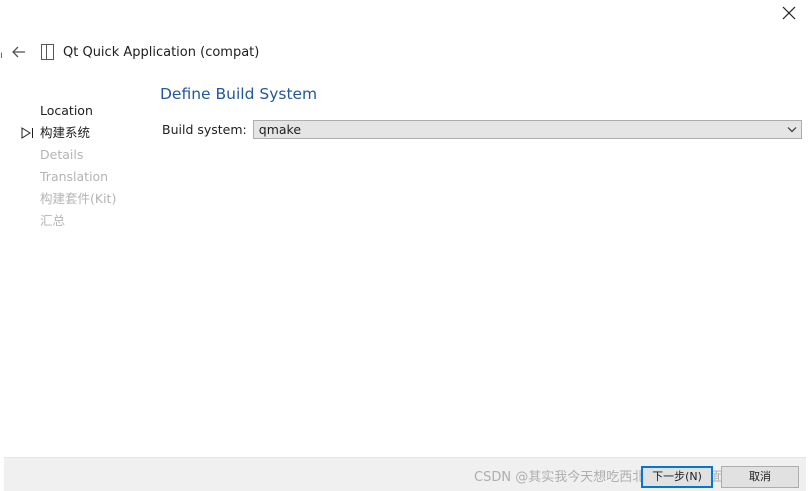 The image size is (810, 491). I want to click on step-label: Location, so click(66, 110).